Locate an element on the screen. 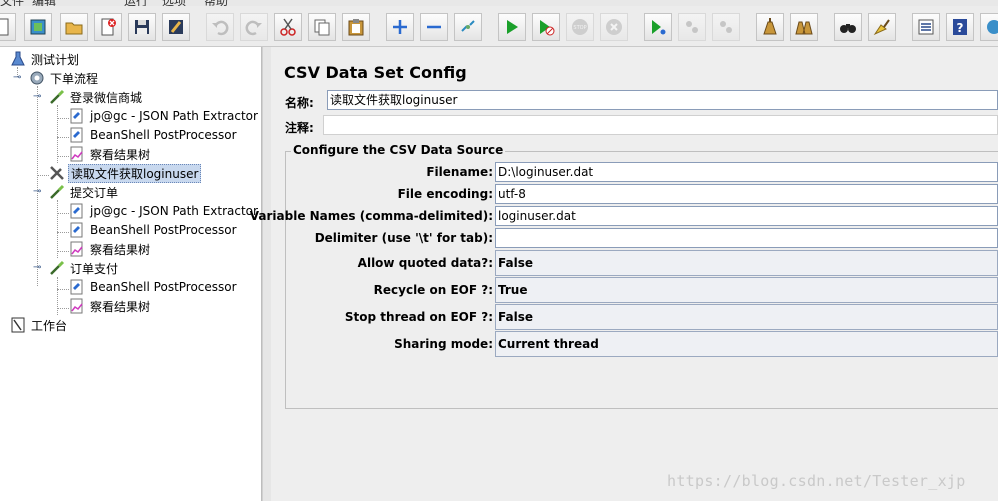 The width and height of the screenshot is (998, 501). wrench-icon is located at coordinates (57, 173).